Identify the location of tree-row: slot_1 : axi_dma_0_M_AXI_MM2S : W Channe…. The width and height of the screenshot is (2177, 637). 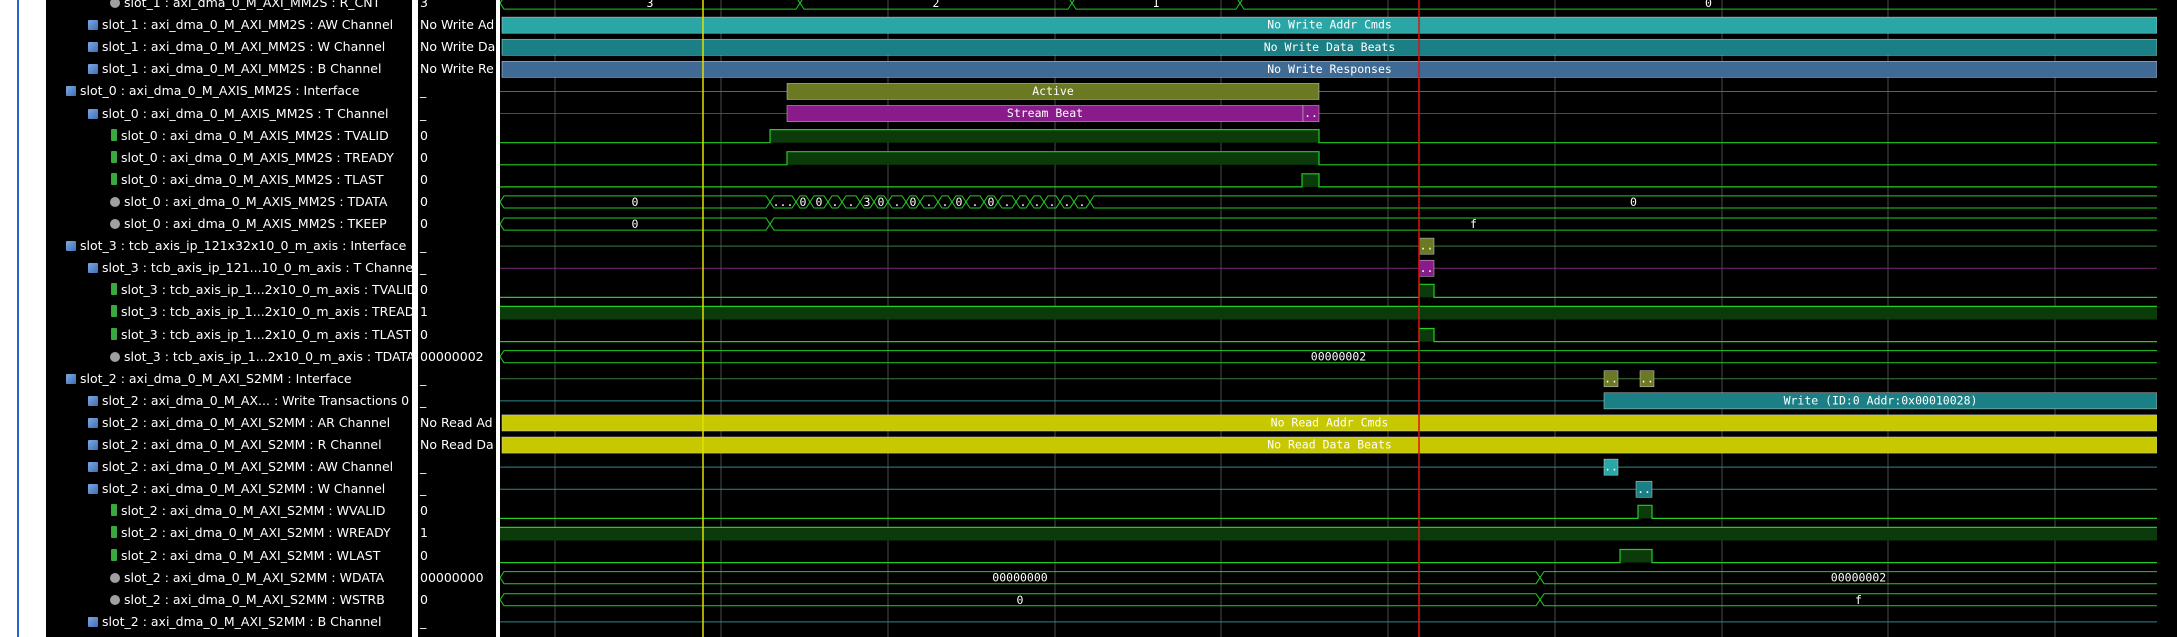
(229, 47).